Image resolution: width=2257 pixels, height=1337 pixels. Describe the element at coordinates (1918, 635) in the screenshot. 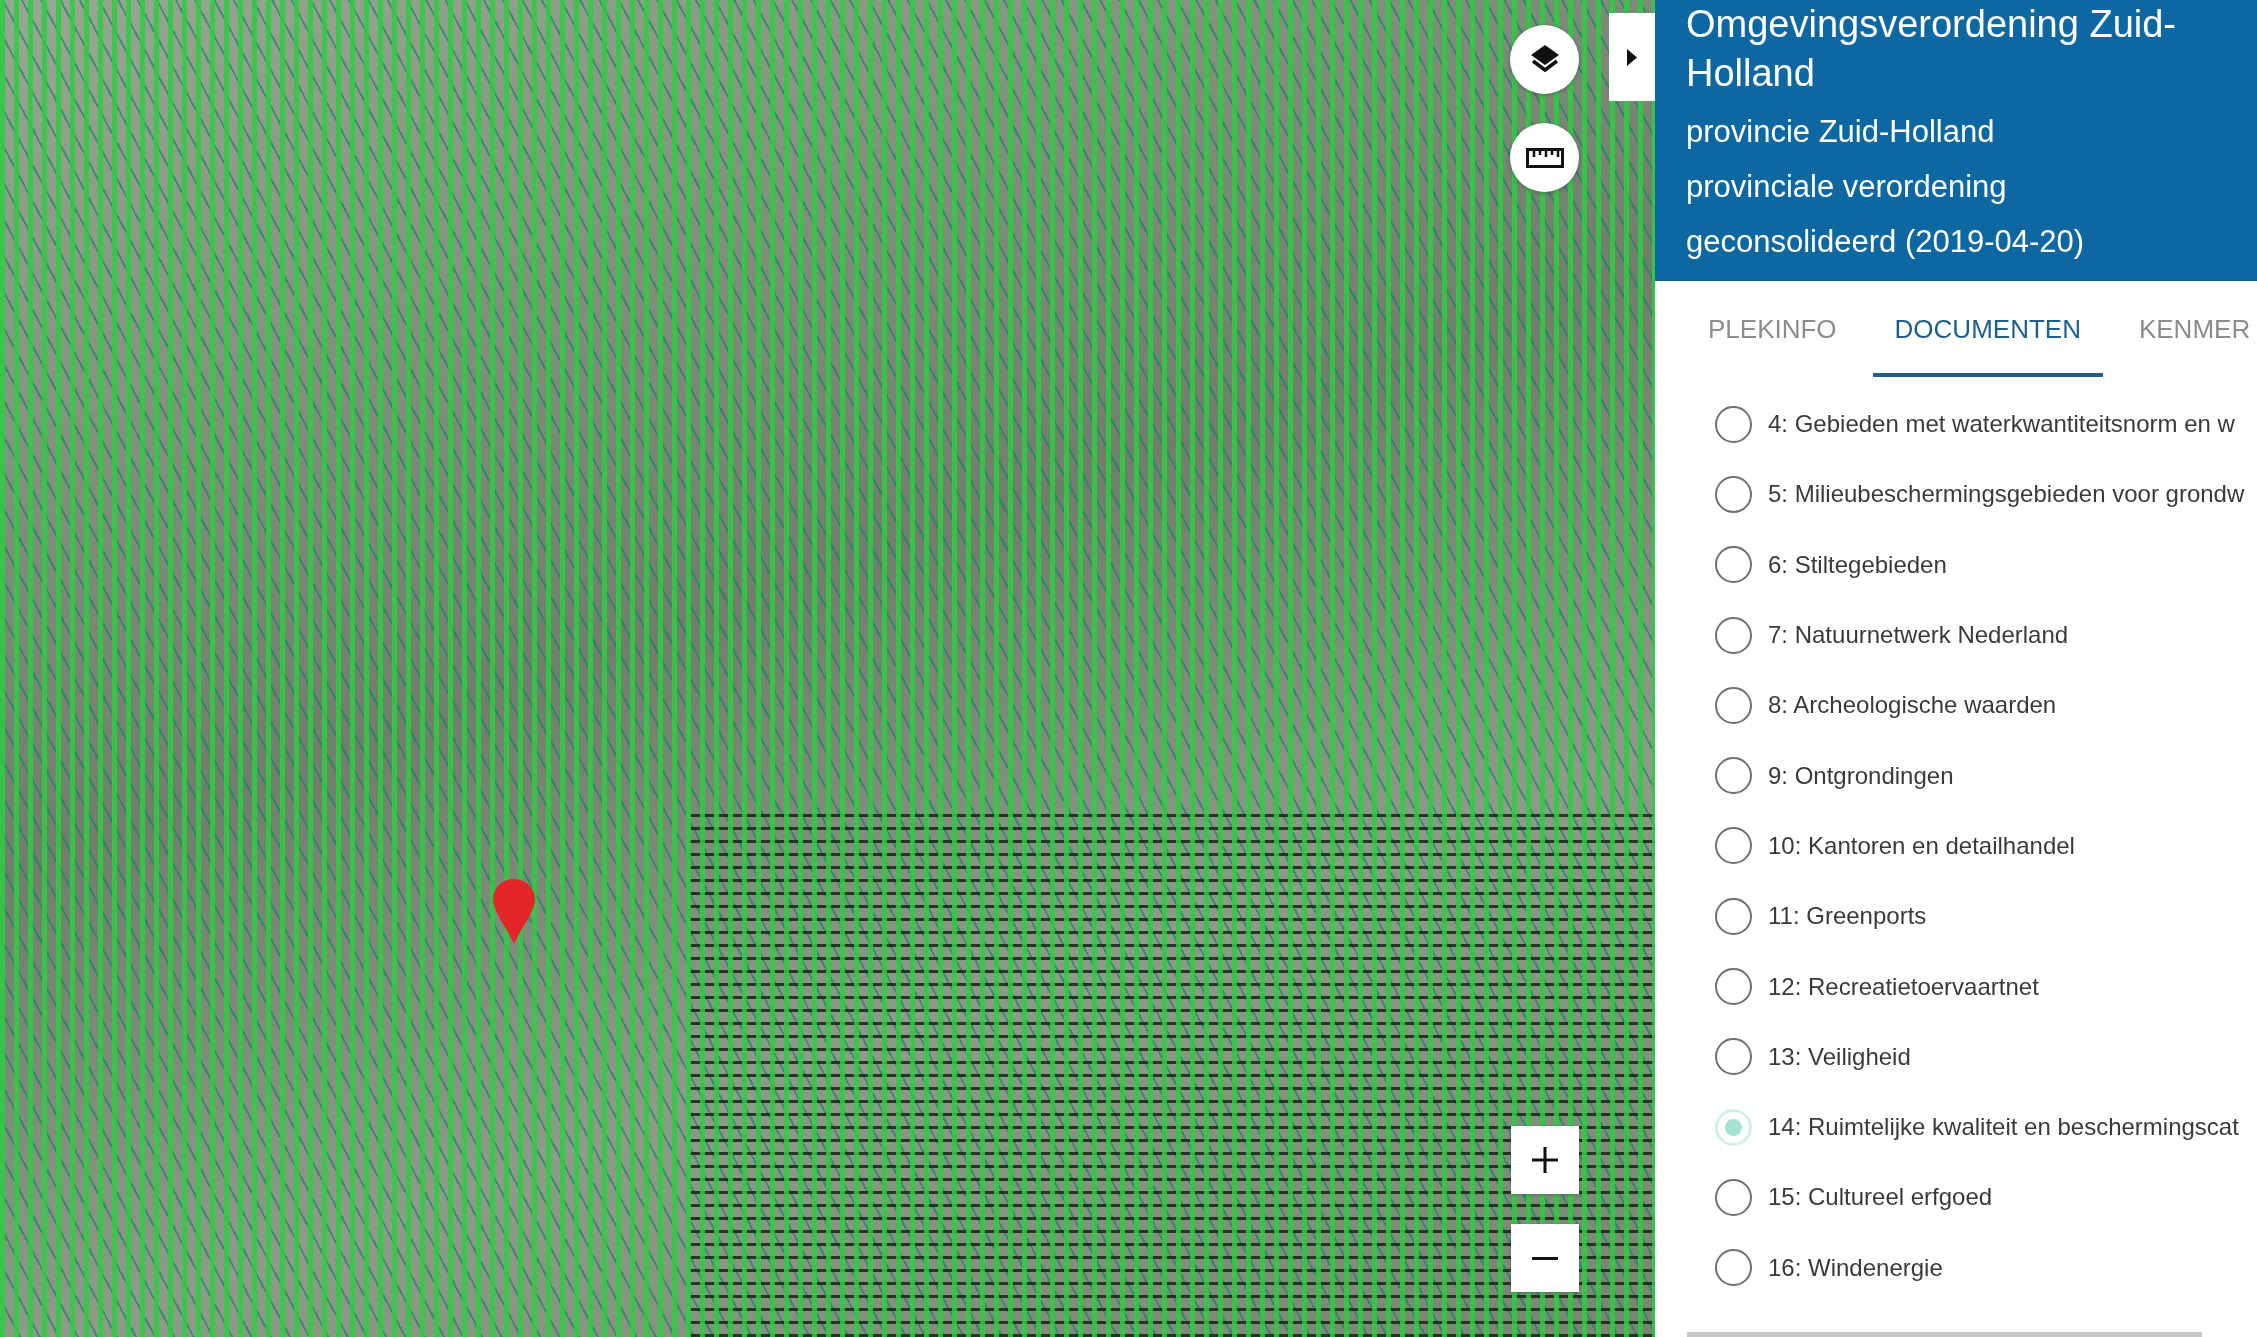

I see `document-option-label: 7: Natuurnetwerk Nederland` at that location.